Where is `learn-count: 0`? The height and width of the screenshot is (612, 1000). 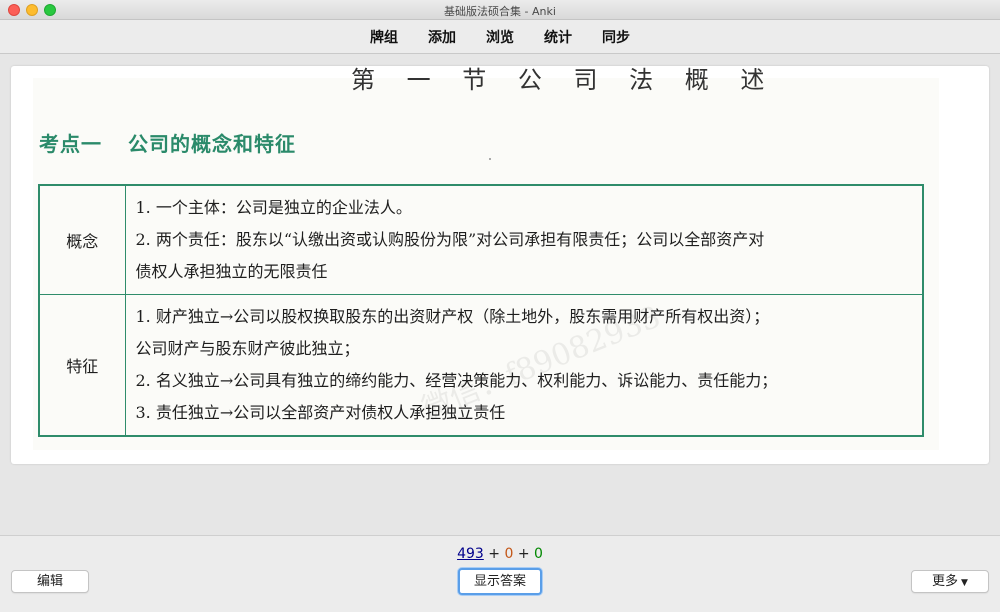 learn-count: 0 is located at coordinates (509, 554).